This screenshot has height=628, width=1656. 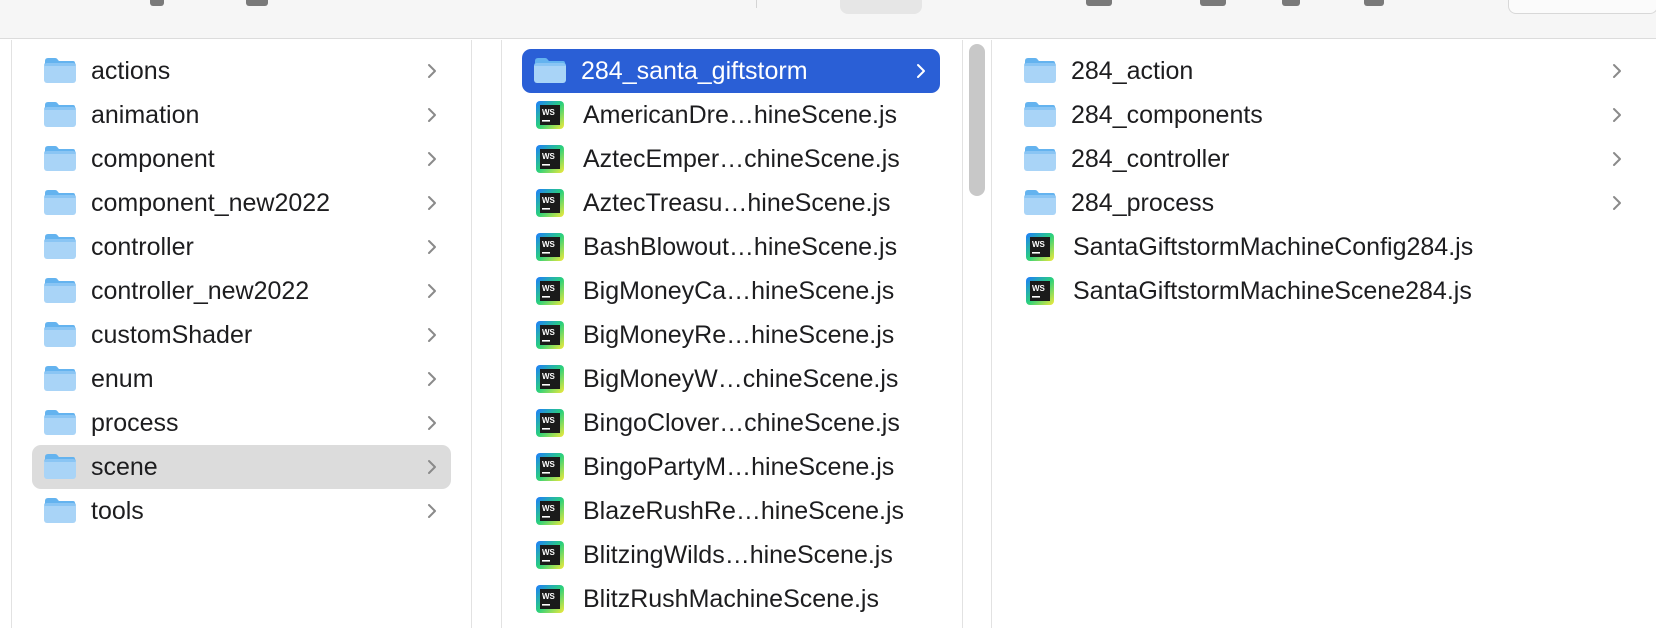 I want to click on folder-row: process, so click(x=241, y=423).